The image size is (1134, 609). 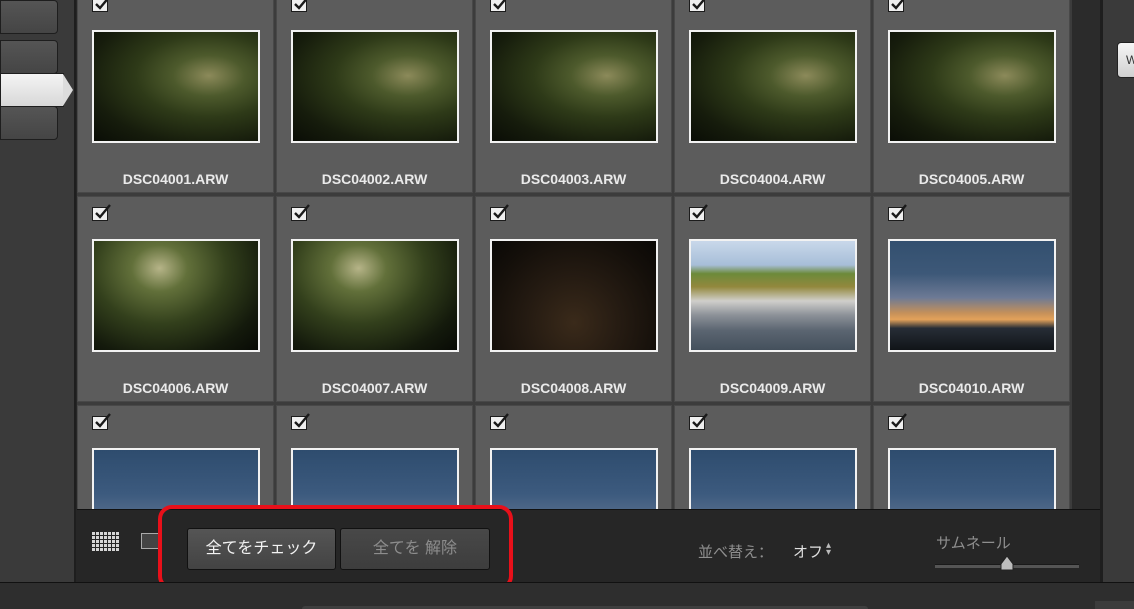 I want to click on photo-filename: DSC04008.ARW, so click(x=573, y=388).